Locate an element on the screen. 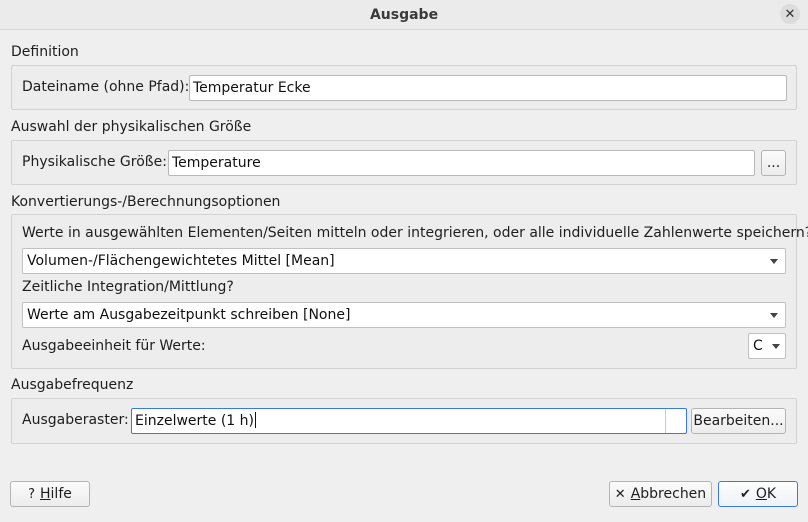 Image resolution: width=808 pixels, height=522 pixels. quantity-input: Temperature is located at coordinates (461, 163).